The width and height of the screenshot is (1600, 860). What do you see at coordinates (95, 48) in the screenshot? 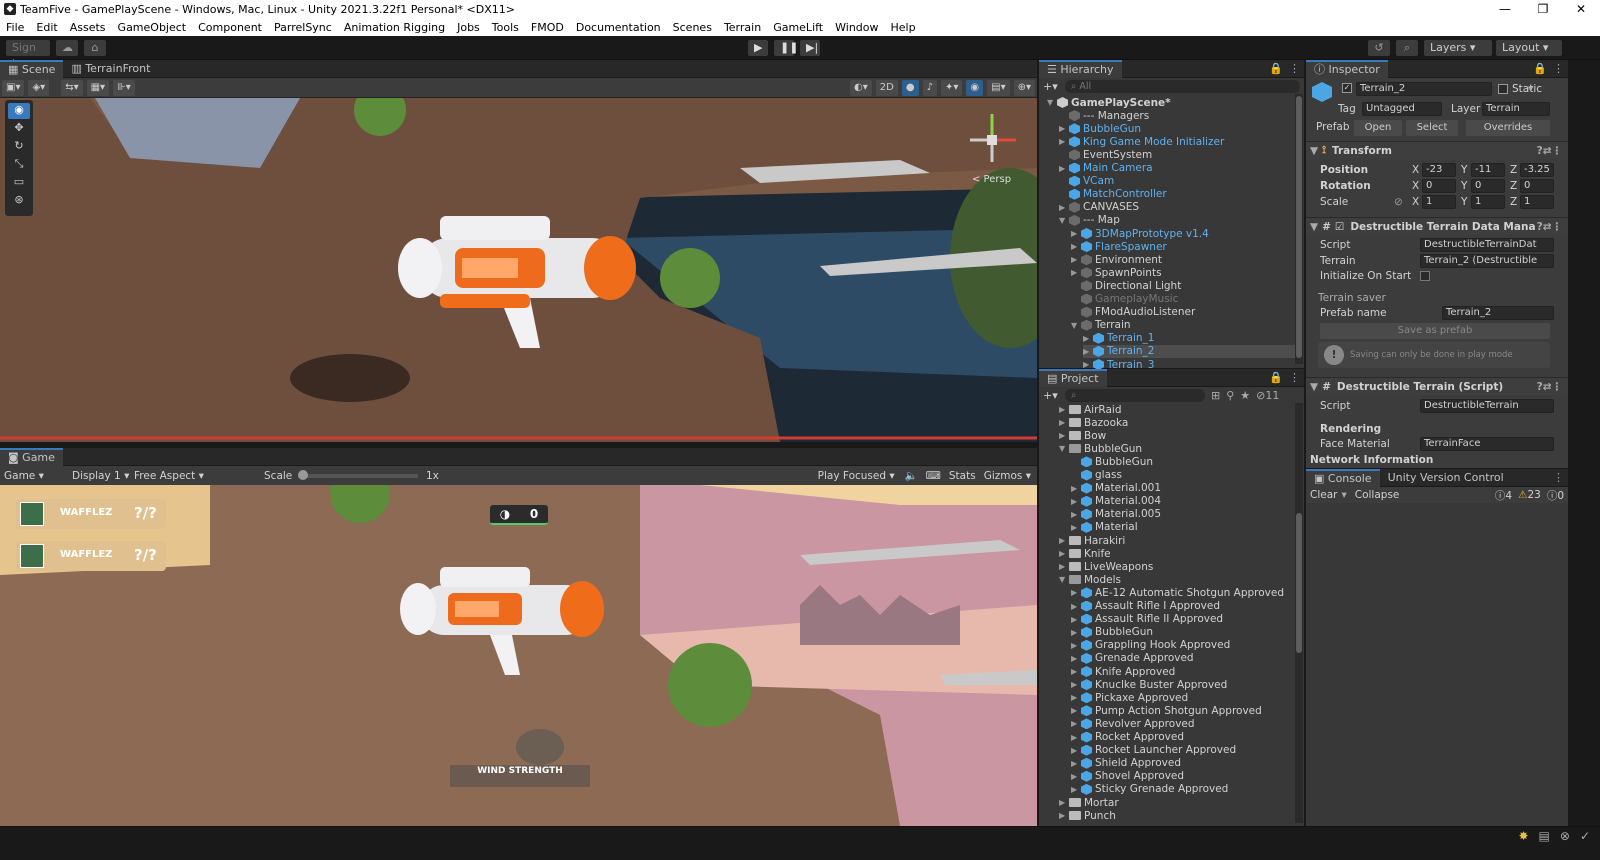
I see `collab-icon: ⌂` at bounding box center [95, 48].